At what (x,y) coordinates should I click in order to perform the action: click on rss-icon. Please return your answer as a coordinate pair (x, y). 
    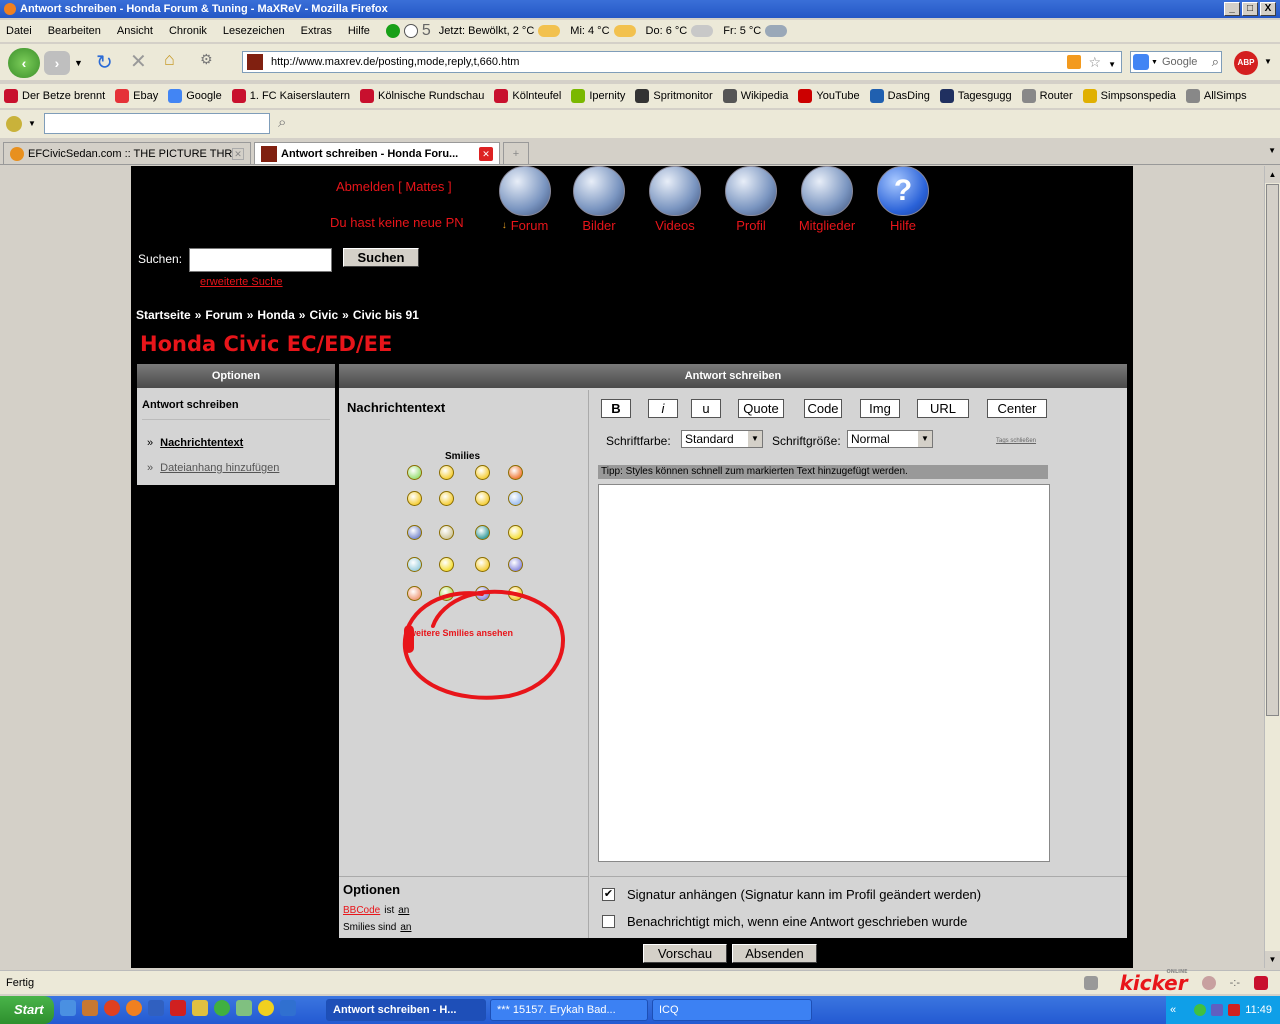
    Looking at the image, I should click on (1074, 62).